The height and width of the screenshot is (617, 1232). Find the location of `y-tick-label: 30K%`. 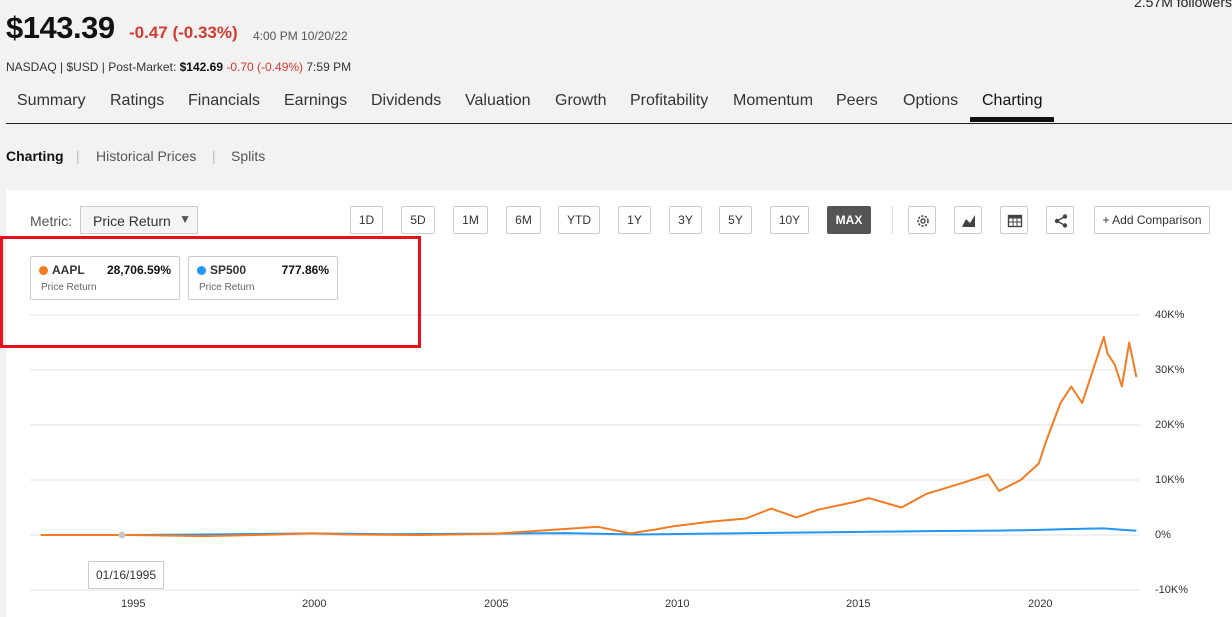

y-tick-label: 30K% is located at coordinates (1170, 370).